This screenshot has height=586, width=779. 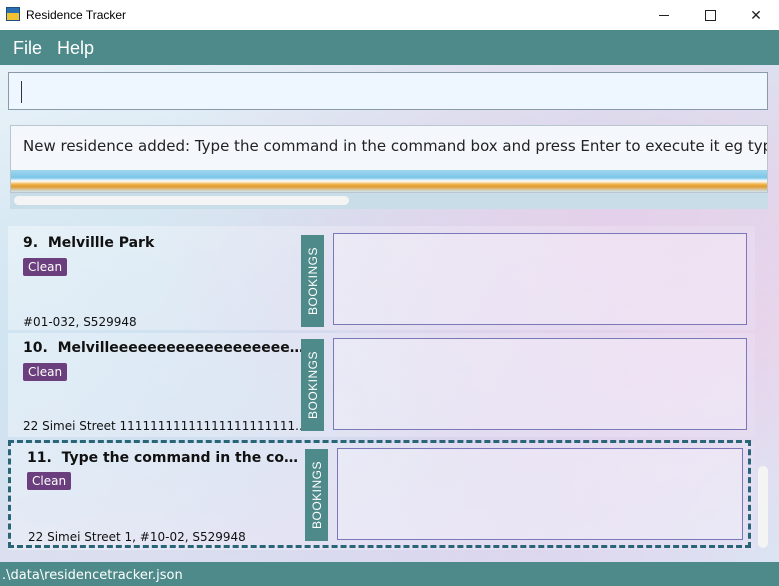 What do you see at coordinates (75, 48) in the screenshot?
I see `menu-help: Help` at bounding box center [75, 48].